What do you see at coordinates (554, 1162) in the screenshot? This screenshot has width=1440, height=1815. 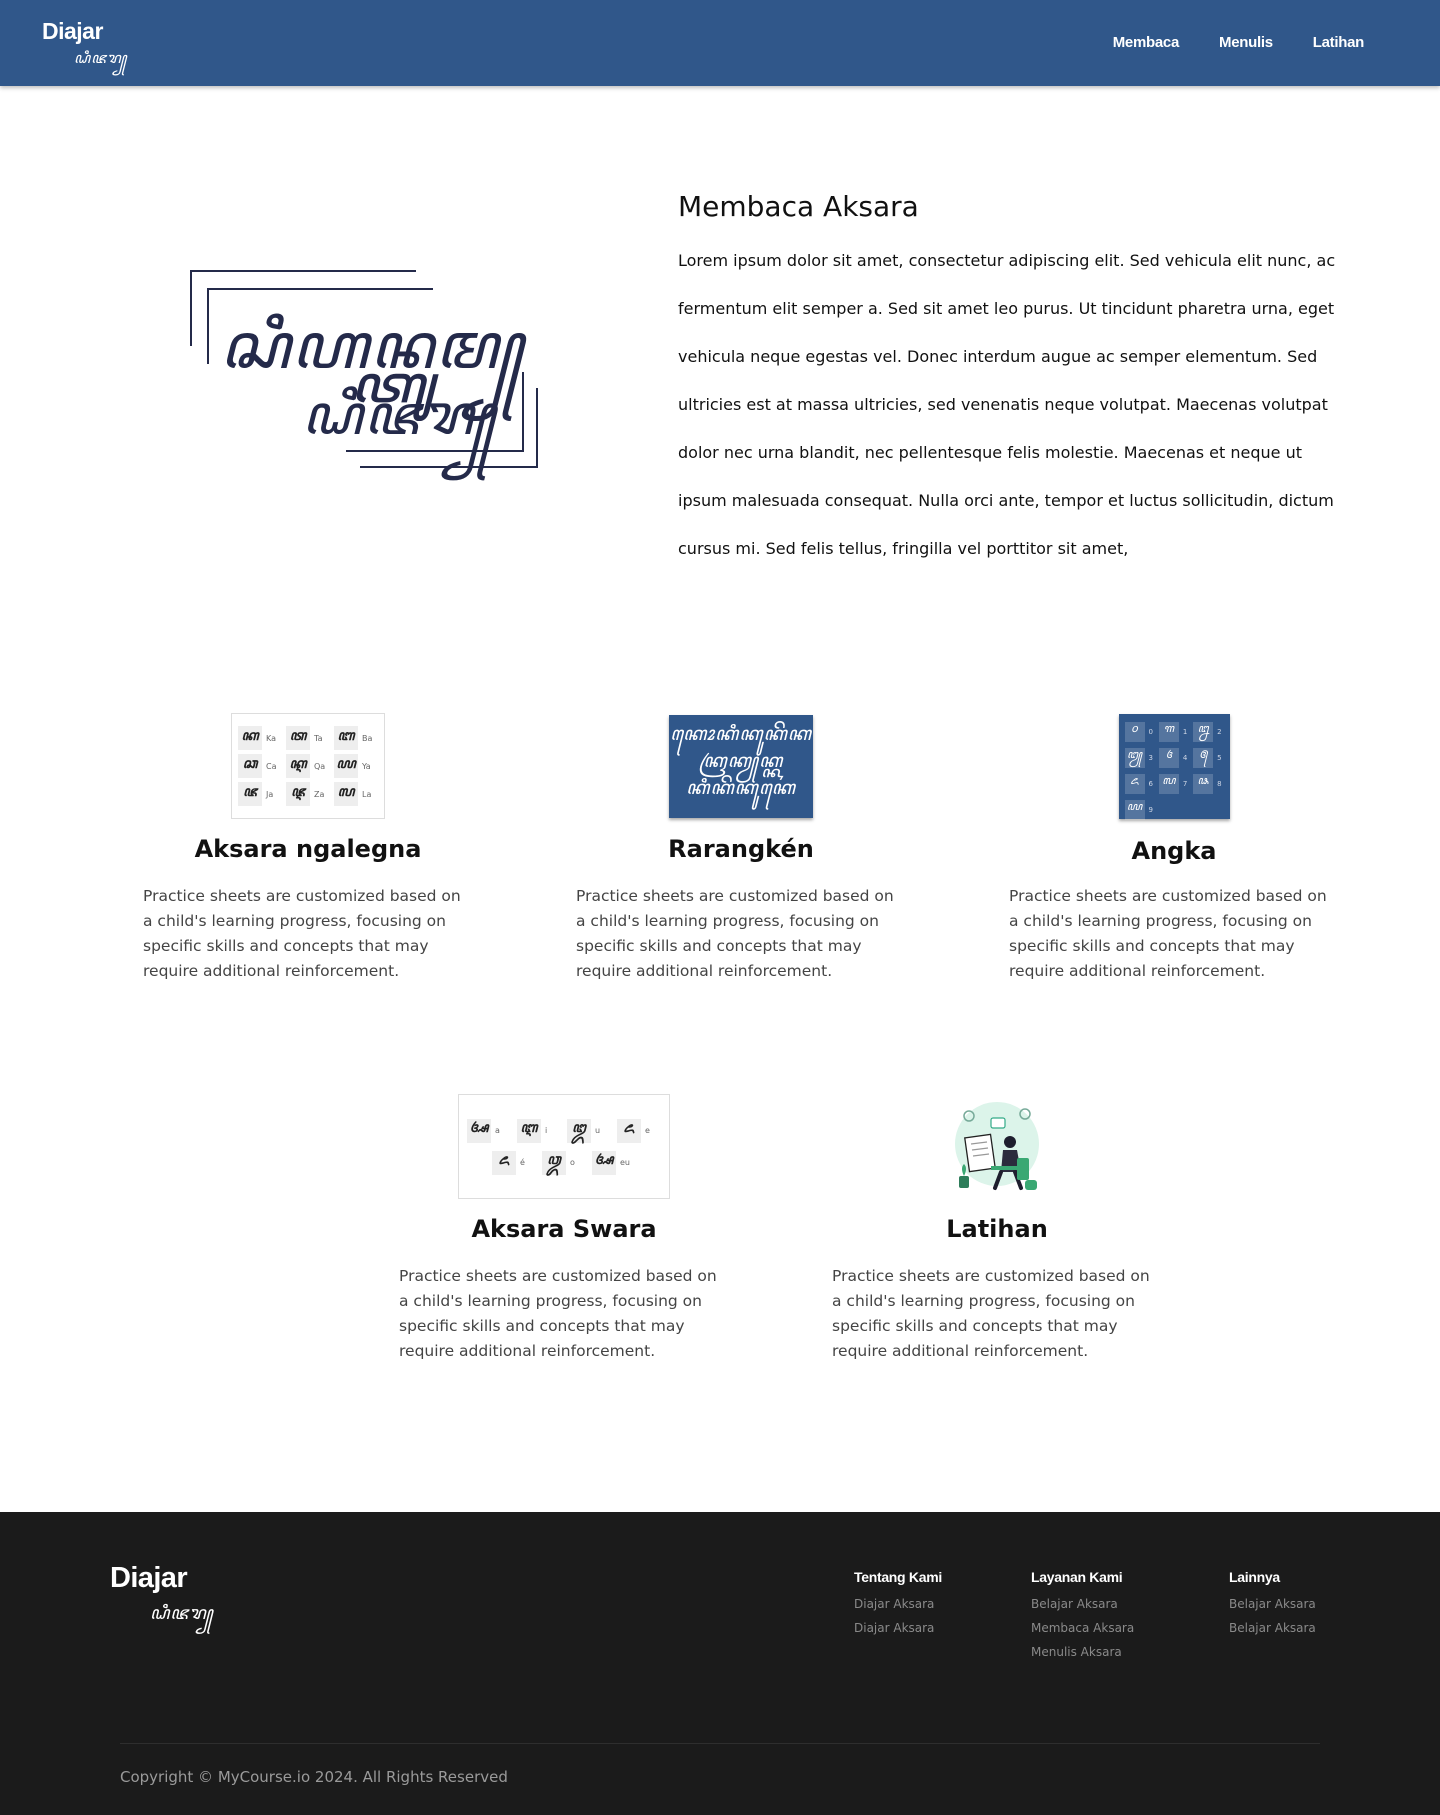 I see `script-glyph: ꦎ` at bounding box center [554, 1162].